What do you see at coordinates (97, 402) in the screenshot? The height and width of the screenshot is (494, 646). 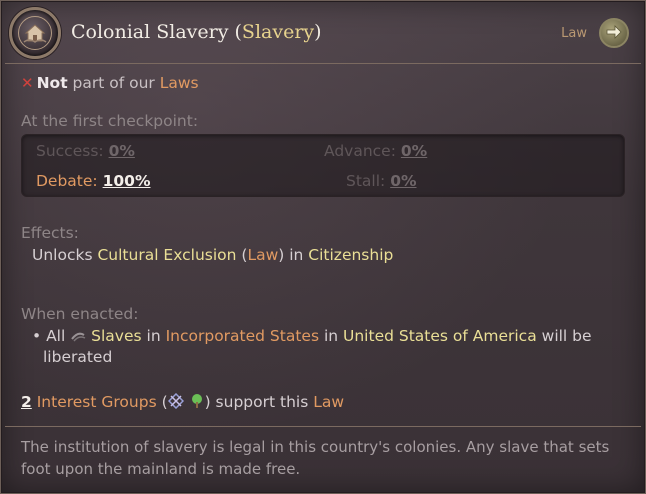 I see `interest-groups-link: Interest Groups` at bounding box center [97, 402].